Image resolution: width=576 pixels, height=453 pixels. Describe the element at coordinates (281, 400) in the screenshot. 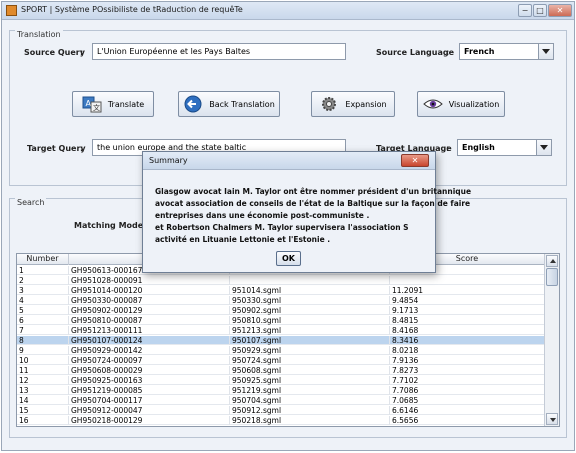

I see `table-row: 14 GH950704-000117 950704.sgml 7.0685` at that location.